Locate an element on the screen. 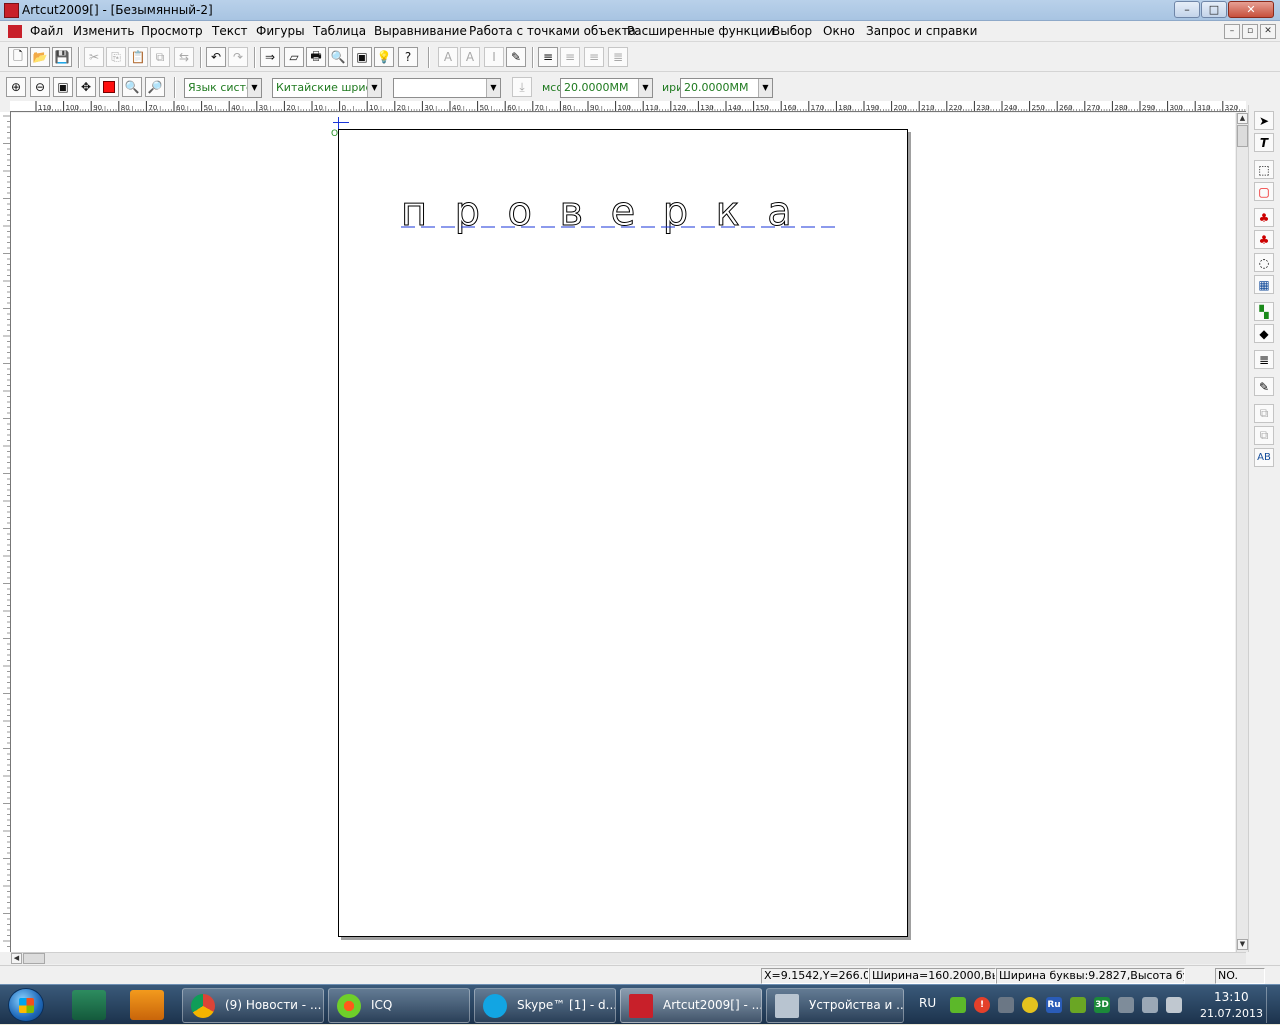 This screenshot has width=1280, height=1025. text-direction-icon: ⤓ is located at coordinates (522, 87).